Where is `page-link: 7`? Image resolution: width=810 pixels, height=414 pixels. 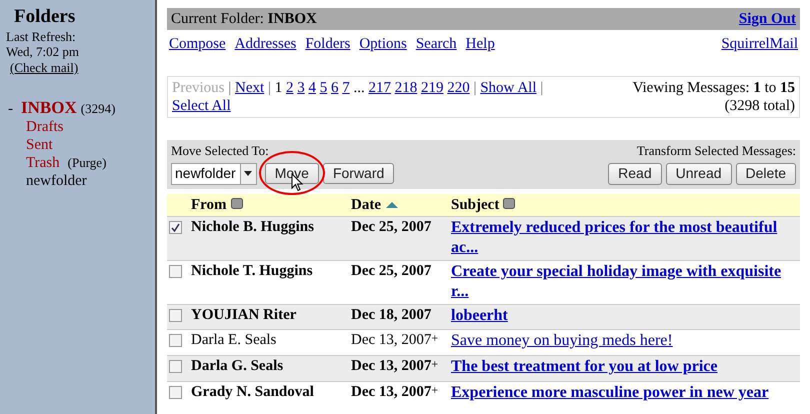
page-link: 7 is located at coordinates (346, 88).